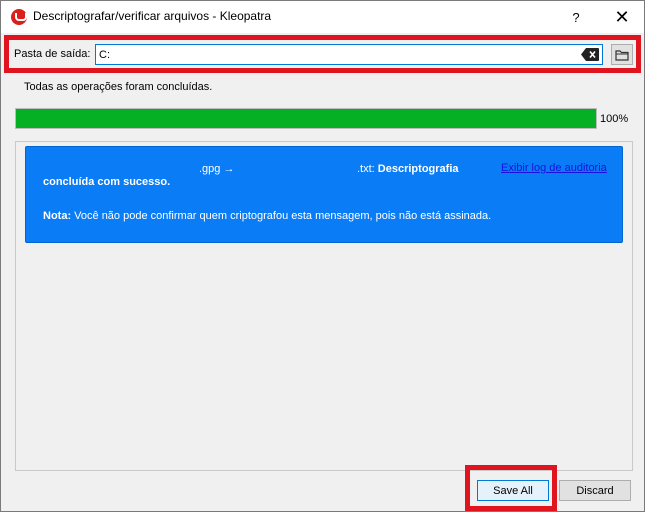 This screenshot has width=645, height=512. What do you see at coordinates (595, 490) in the screenshot?
I see `discard-button: Discard` at bounding box center [595, 490].